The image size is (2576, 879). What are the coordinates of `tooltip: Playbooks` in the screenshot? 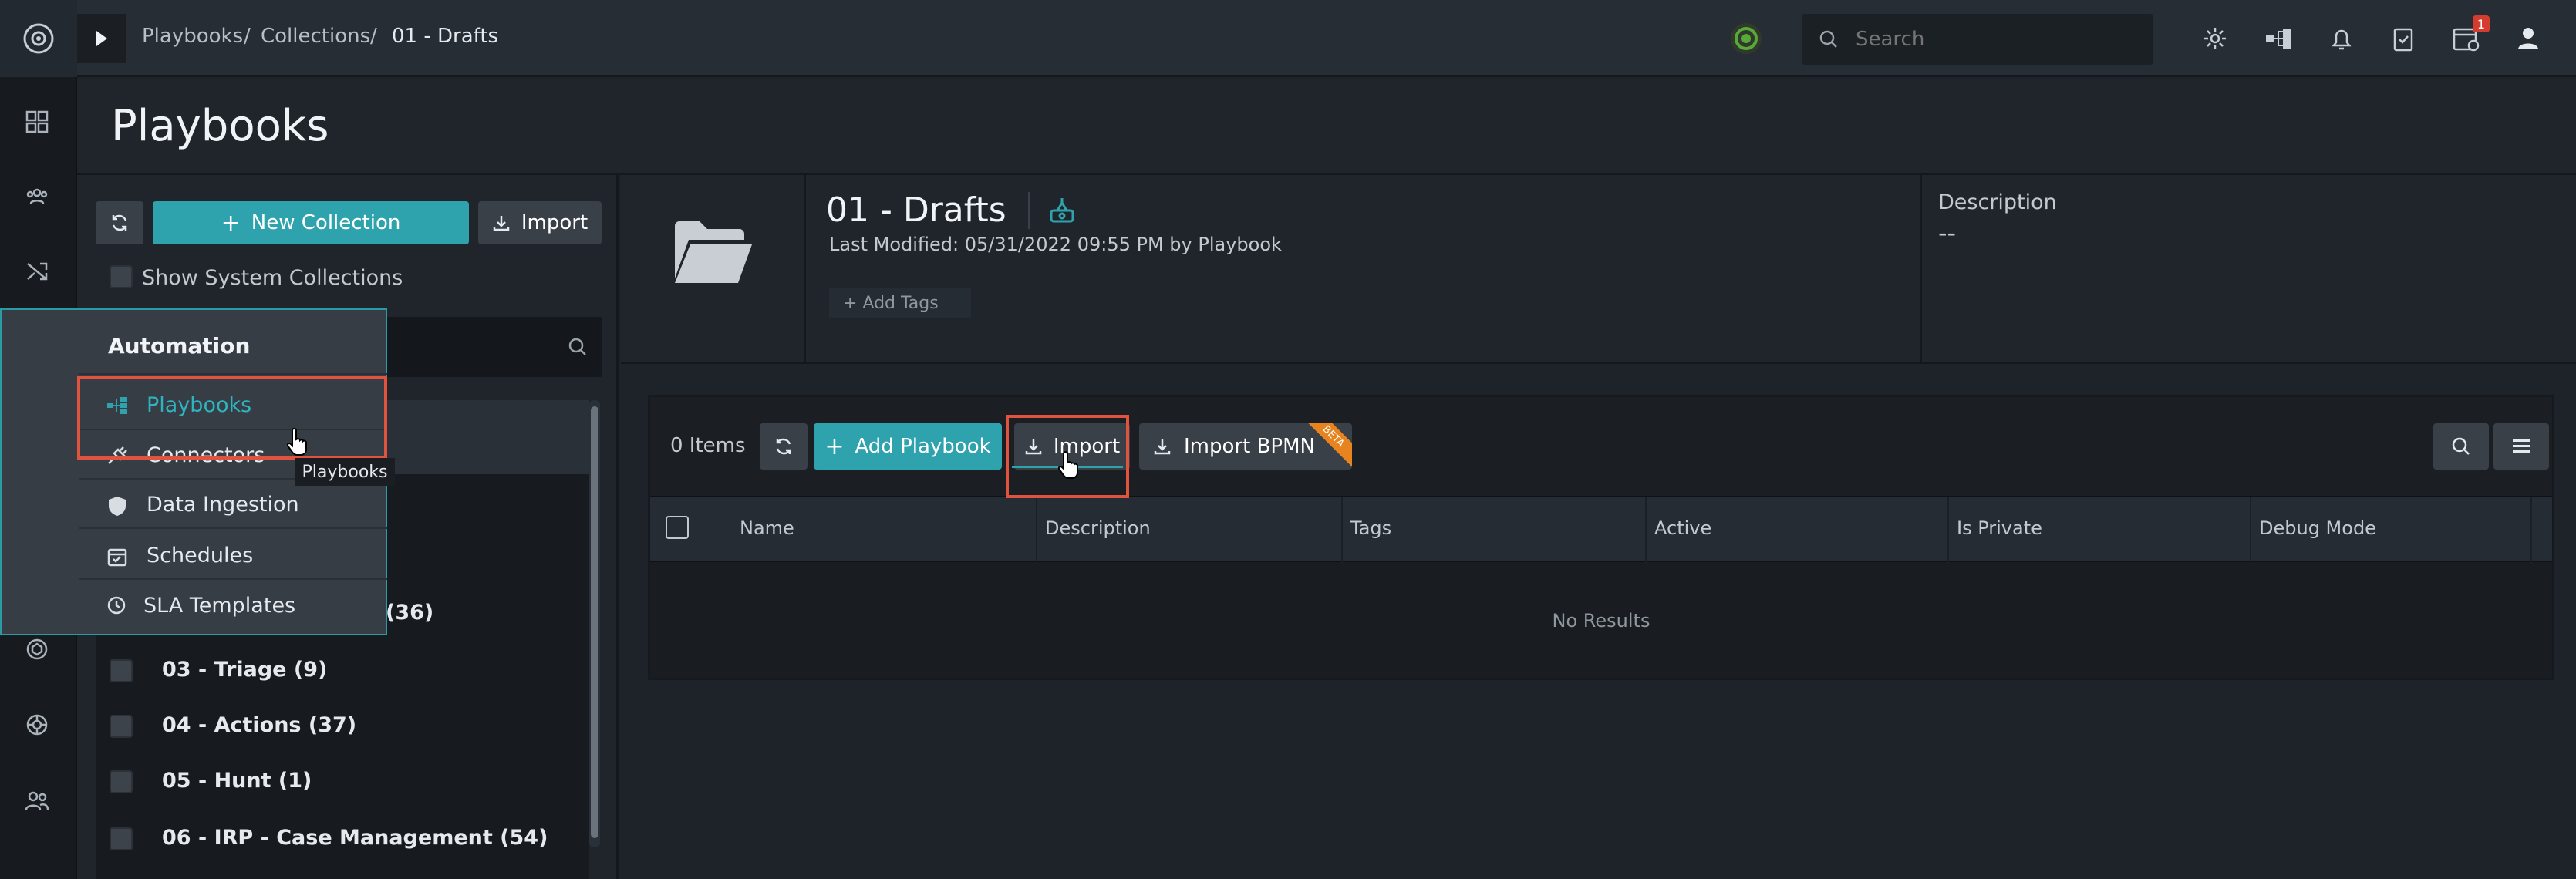 It's located at (345, 472).